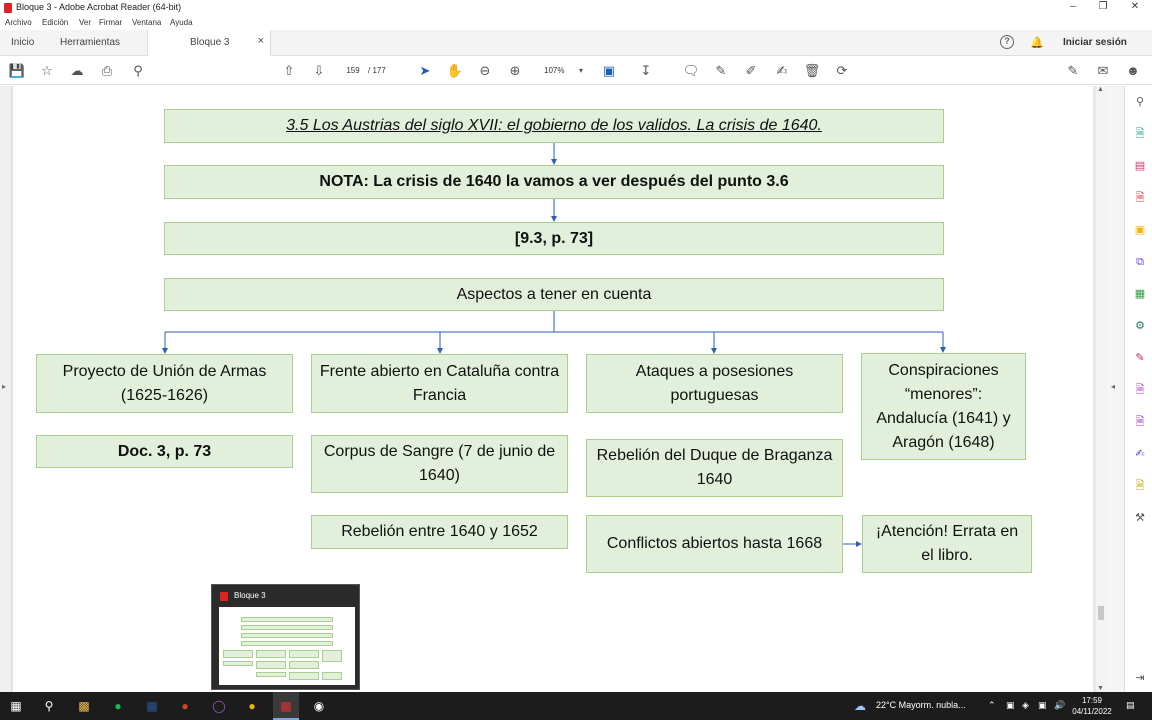 This screenshot has height=720, width=1152. Describe the element at coordinates (992, 705) in the screenshot. I see `tray-chevron-icon: ⌃` at that location.